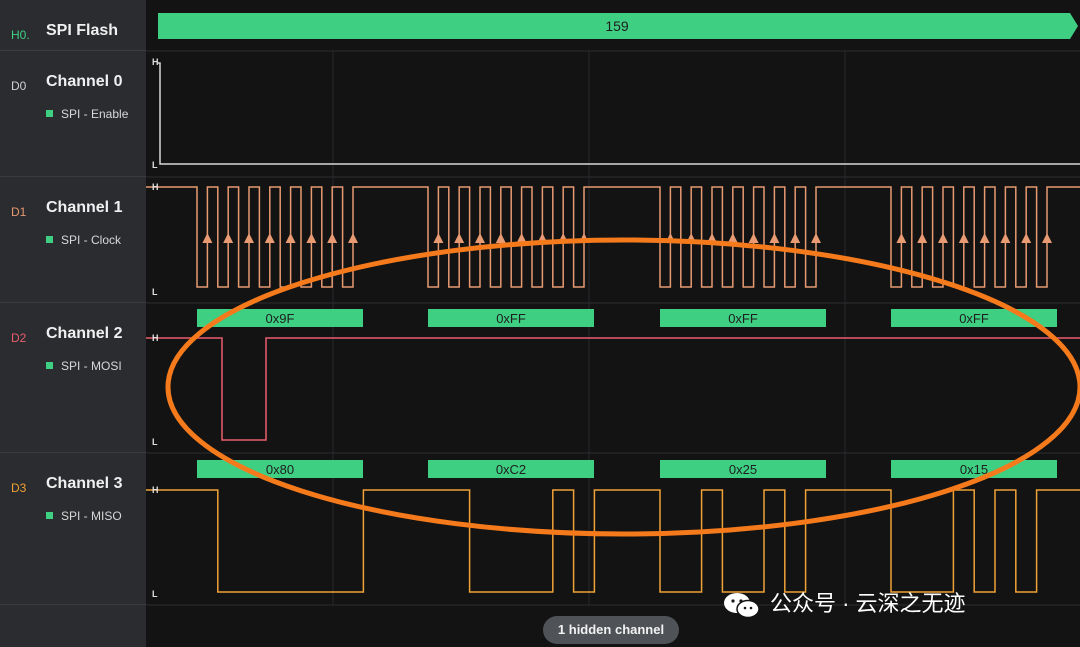  Describe the element at coordinates (511, 469) in the screenshot. I see `byte-value: 0xC2` at that location.